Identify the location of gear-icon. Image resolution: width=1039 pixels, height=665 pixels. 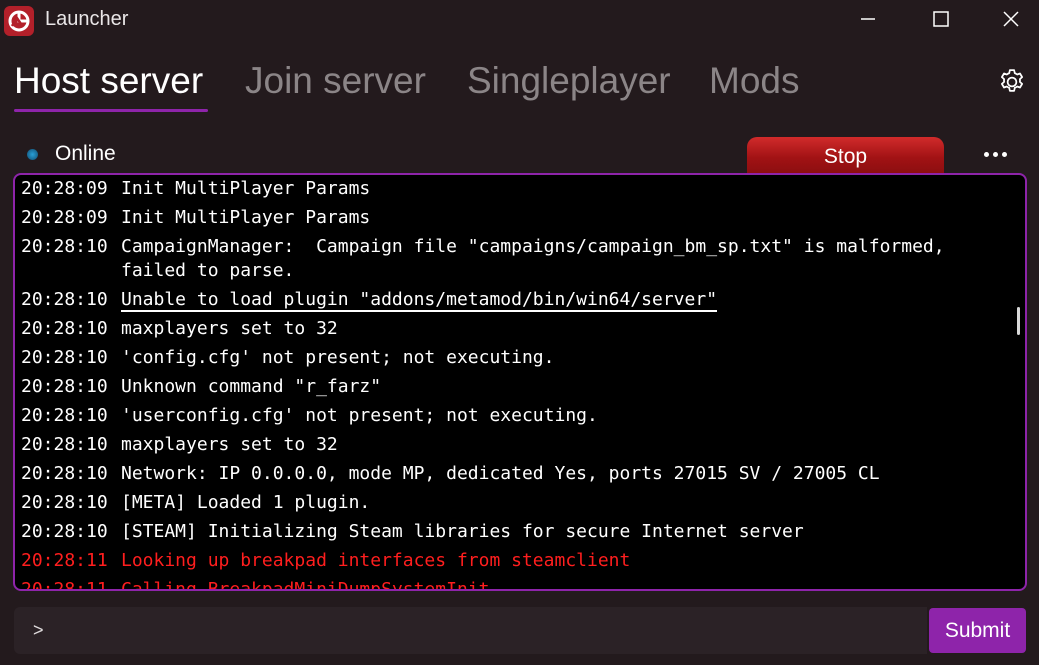
(1012, 80).